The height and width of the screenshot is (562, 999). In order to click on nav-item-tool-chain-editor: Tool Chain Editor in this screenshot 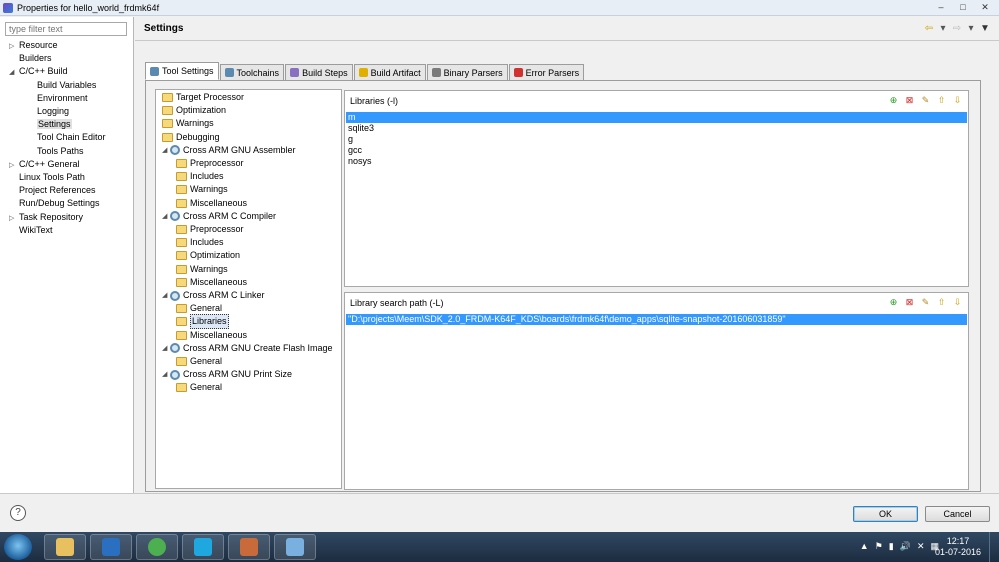, I will do `click(64, 137)`.